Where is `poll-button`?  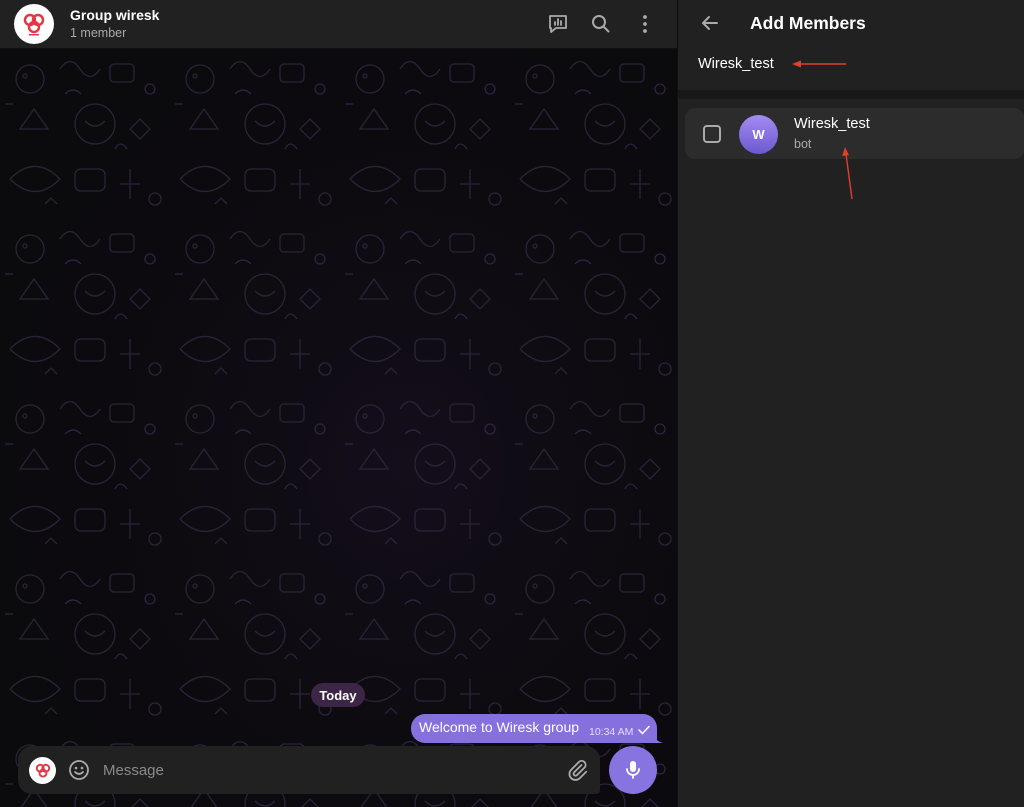
poll-button is located at coordinates (558, 24).